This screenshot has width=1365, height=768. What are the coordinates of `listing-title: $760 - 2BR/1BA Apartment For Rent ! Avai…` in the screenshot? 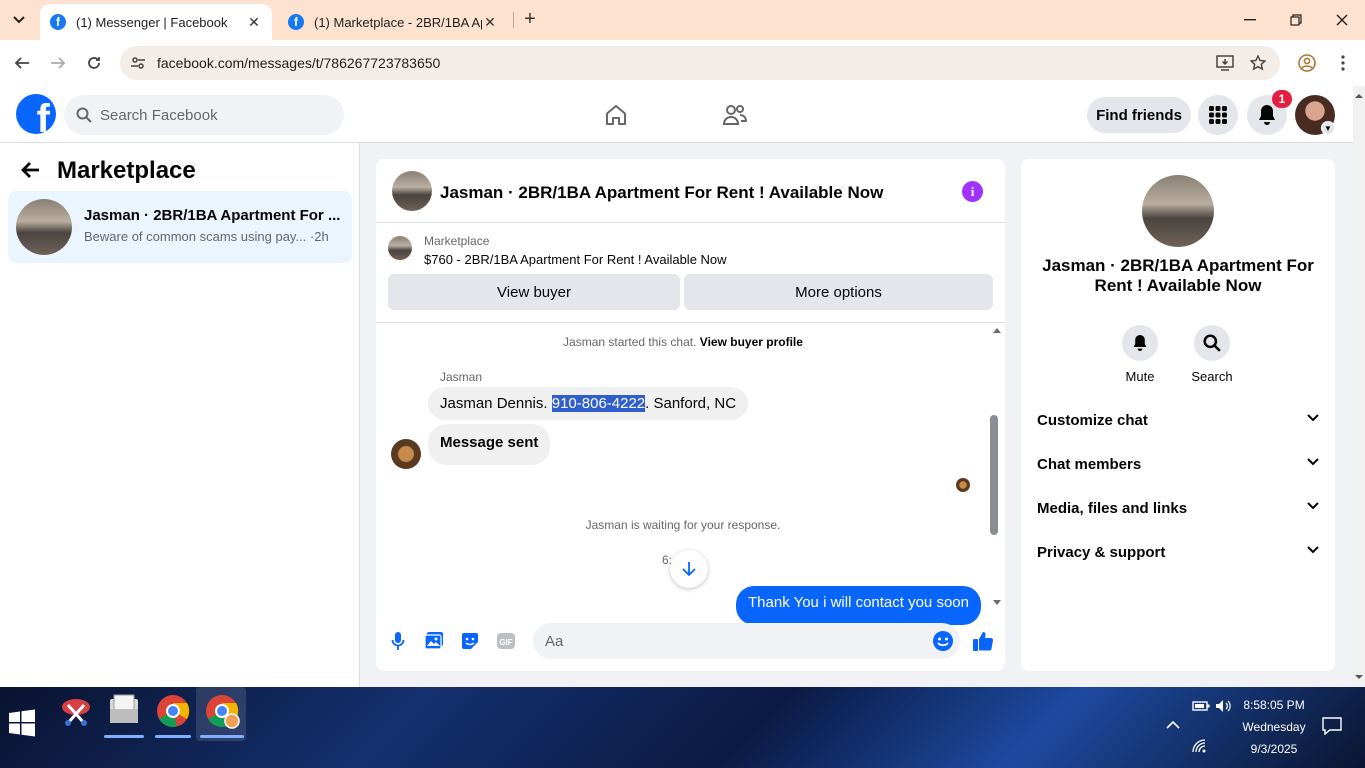 It's located at (575, 259).